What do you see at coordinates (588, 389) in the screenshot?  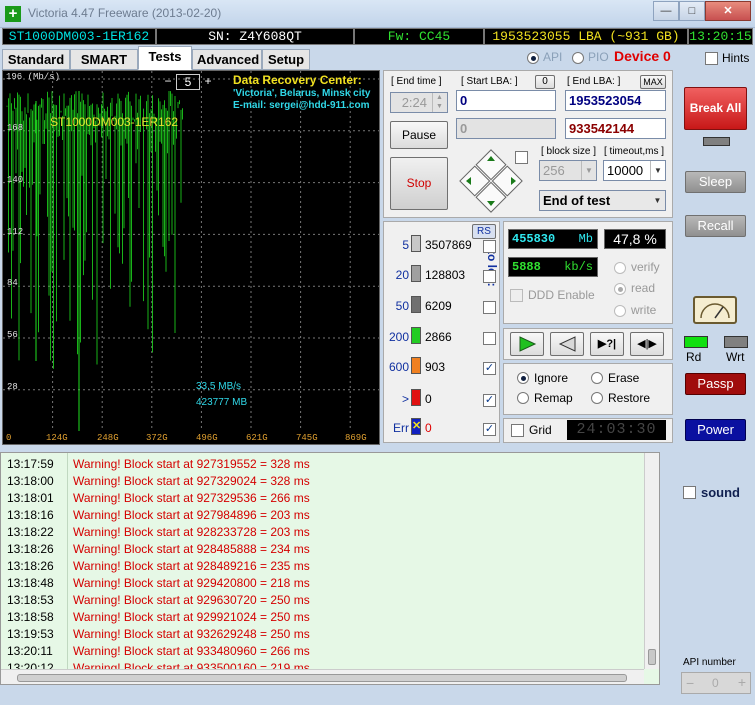 I see `error-action-panel` at bounding box center [588, 389].